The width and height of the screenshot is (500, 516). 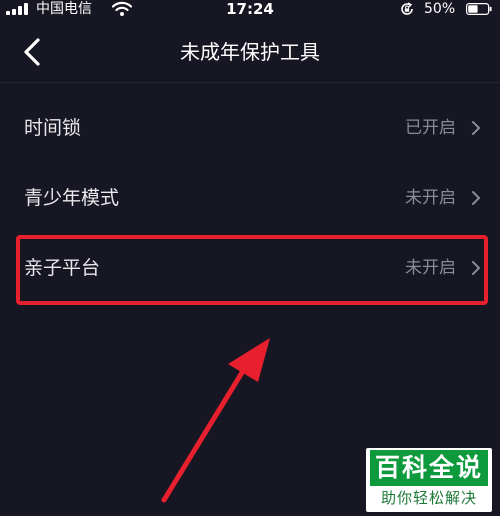 What do you see at coordinates (440, 9) in the screenshot?
I see `battery-percentage: 50%` at bounding box center [440, 9].